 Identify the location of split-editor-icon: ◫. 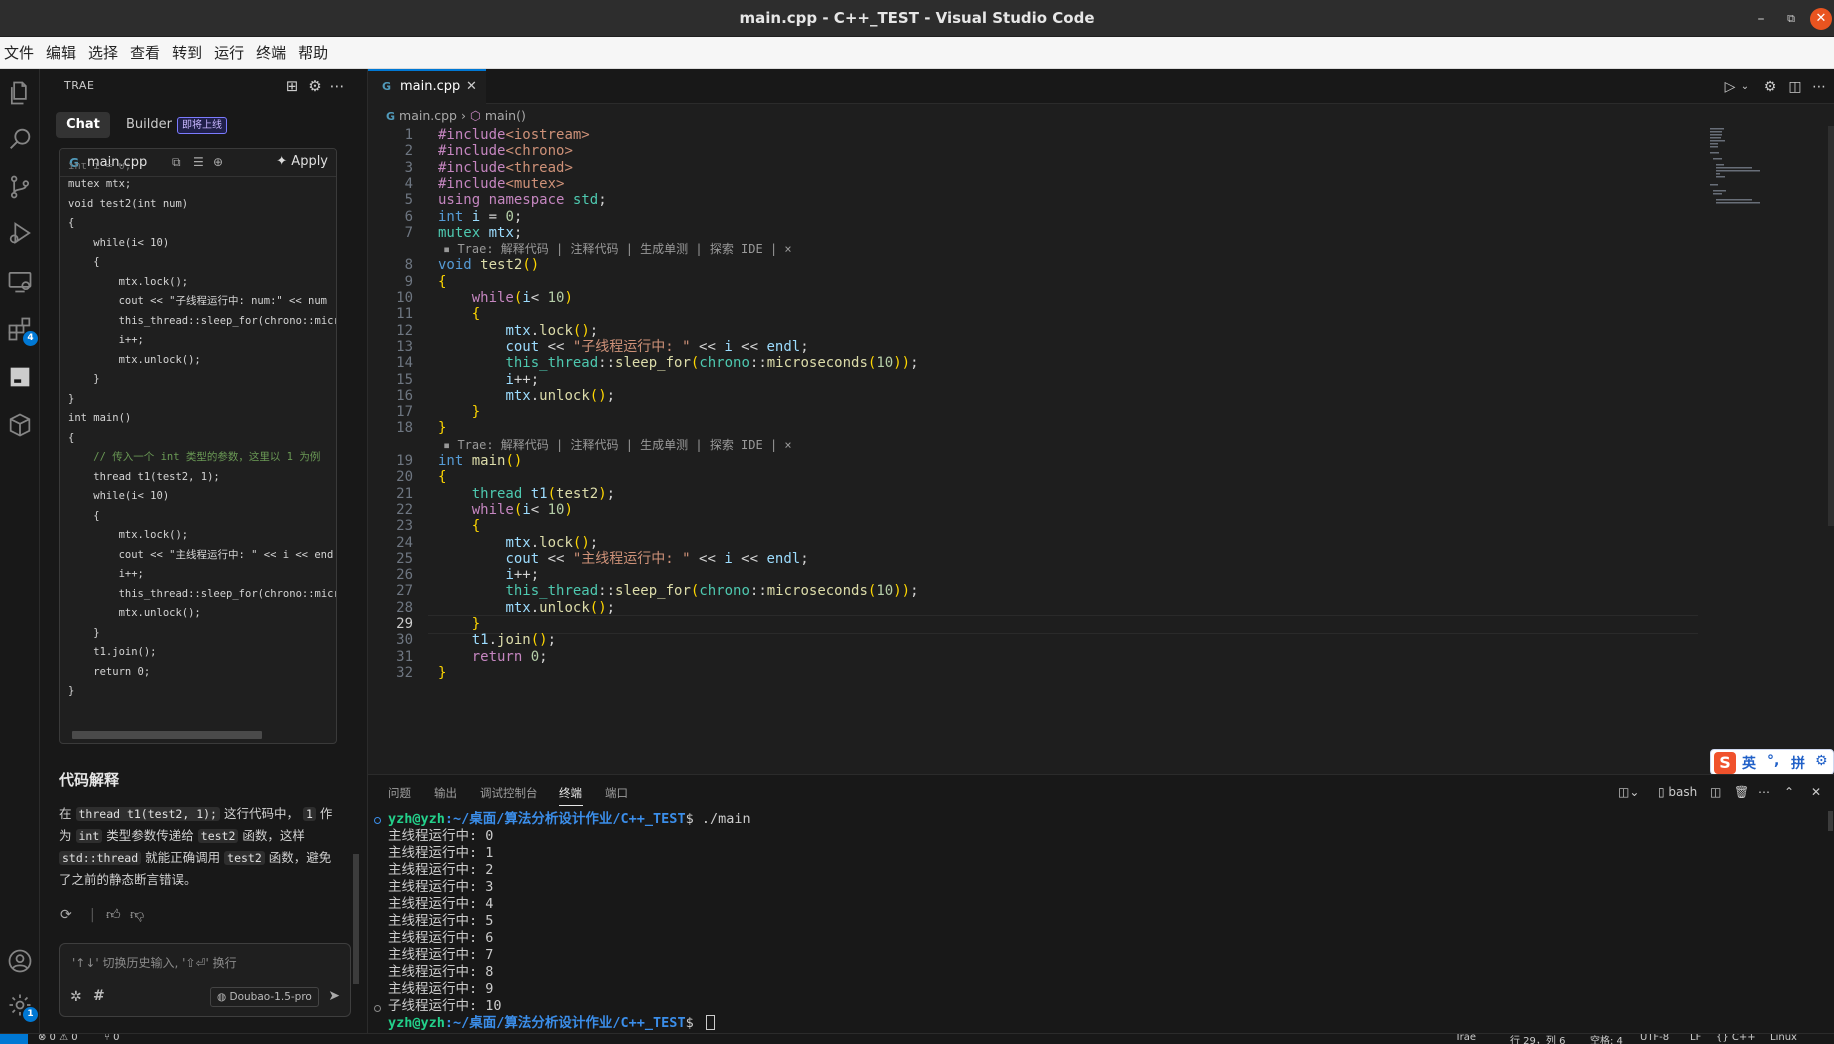
(1795, 87).